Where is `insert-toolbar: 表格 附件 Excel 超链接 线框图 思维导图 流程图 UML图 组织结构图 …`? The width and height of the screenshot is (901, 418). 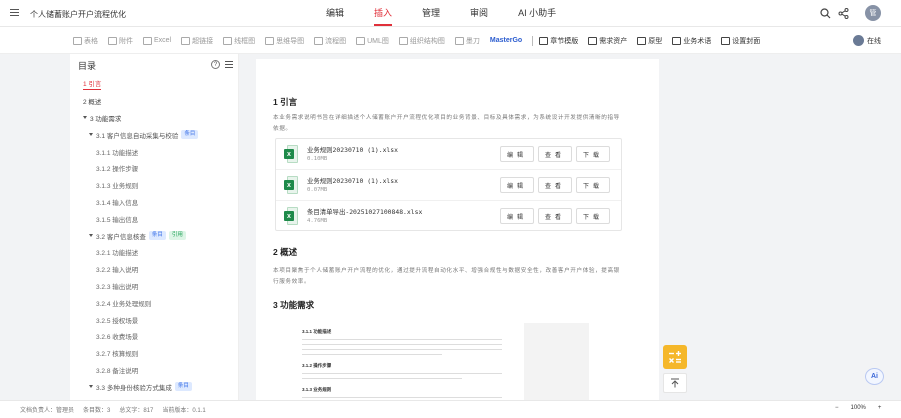 insert-toolbar: 表格 附件 Excel 超链接 线框图 思维导图 流程图 UML图 组织结构图 … is located at coordinates (450, 40).